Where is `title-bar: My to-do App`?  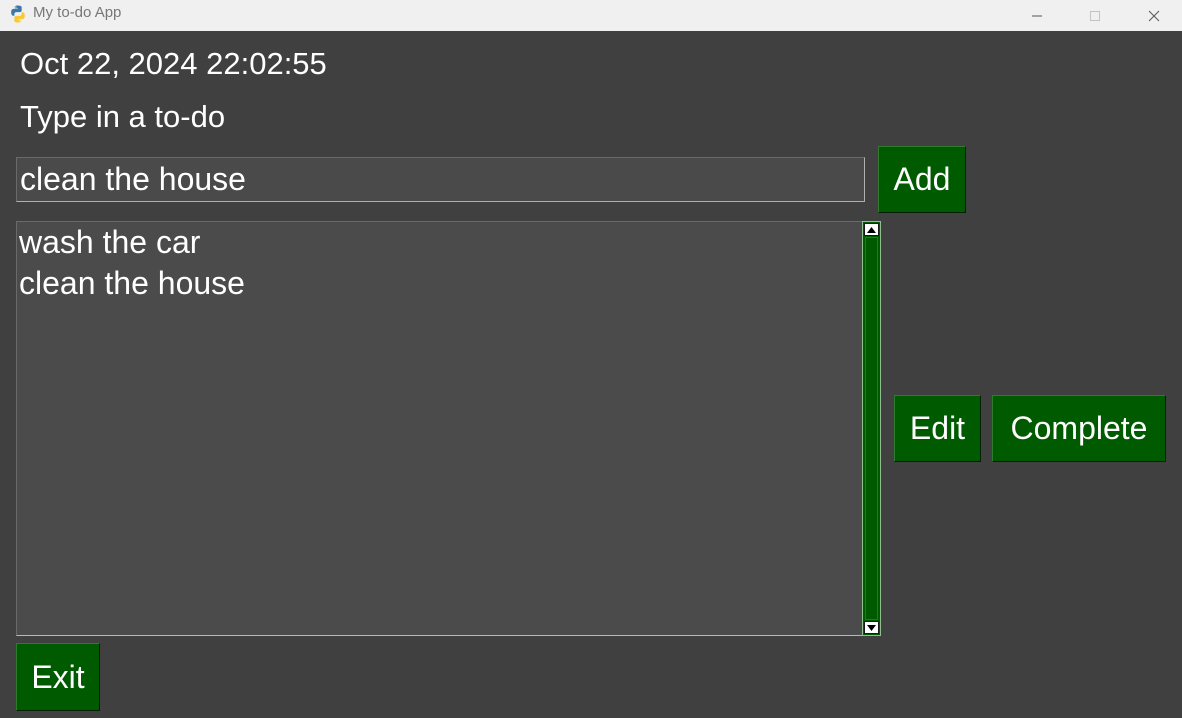 title-bar: My to-do App is located at coordinates (591, 15).